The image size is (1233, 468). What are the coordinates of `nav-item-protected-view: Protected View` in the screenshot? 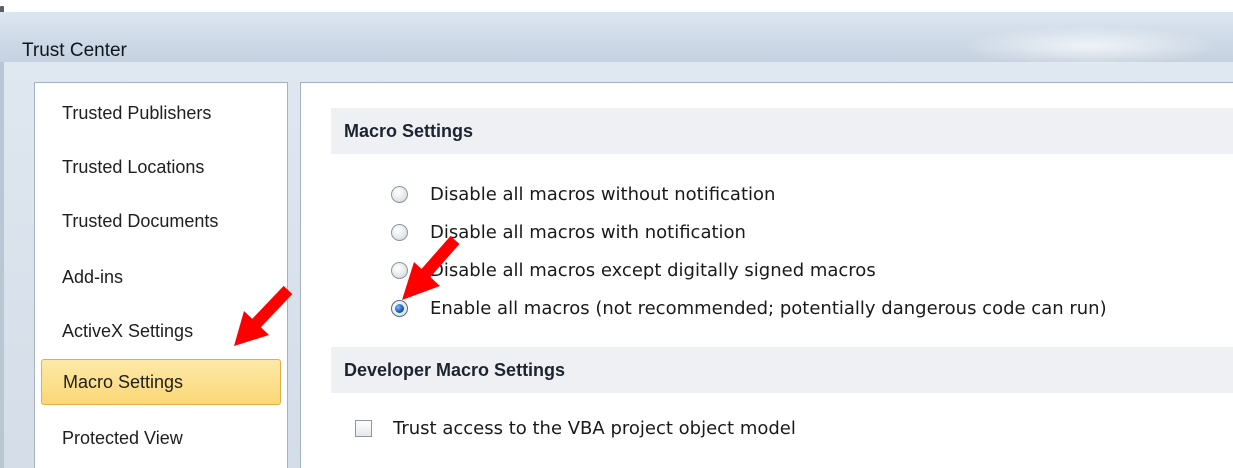 It's located at (161, 439).